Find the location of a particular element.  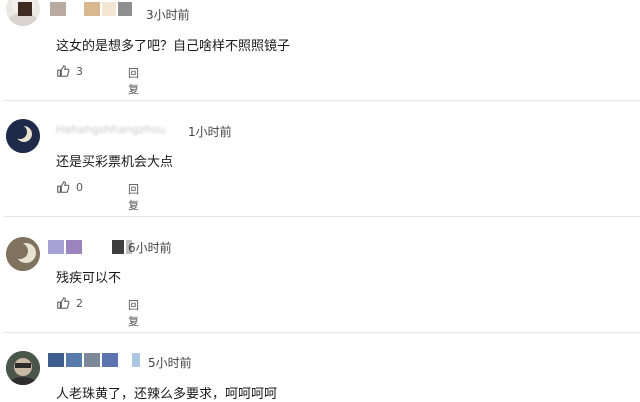

like-button: 0 is located at coordinates (69, 187).